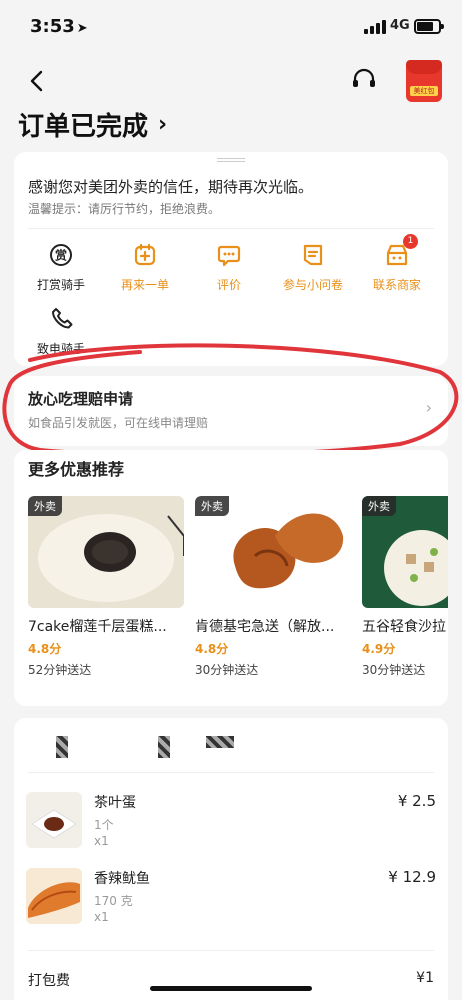 The width and height of the screenshot is (462, 1000). Describe the element at coordinates (396, 285) in the screenshot. I see `action-label: 联系商家` at that location.